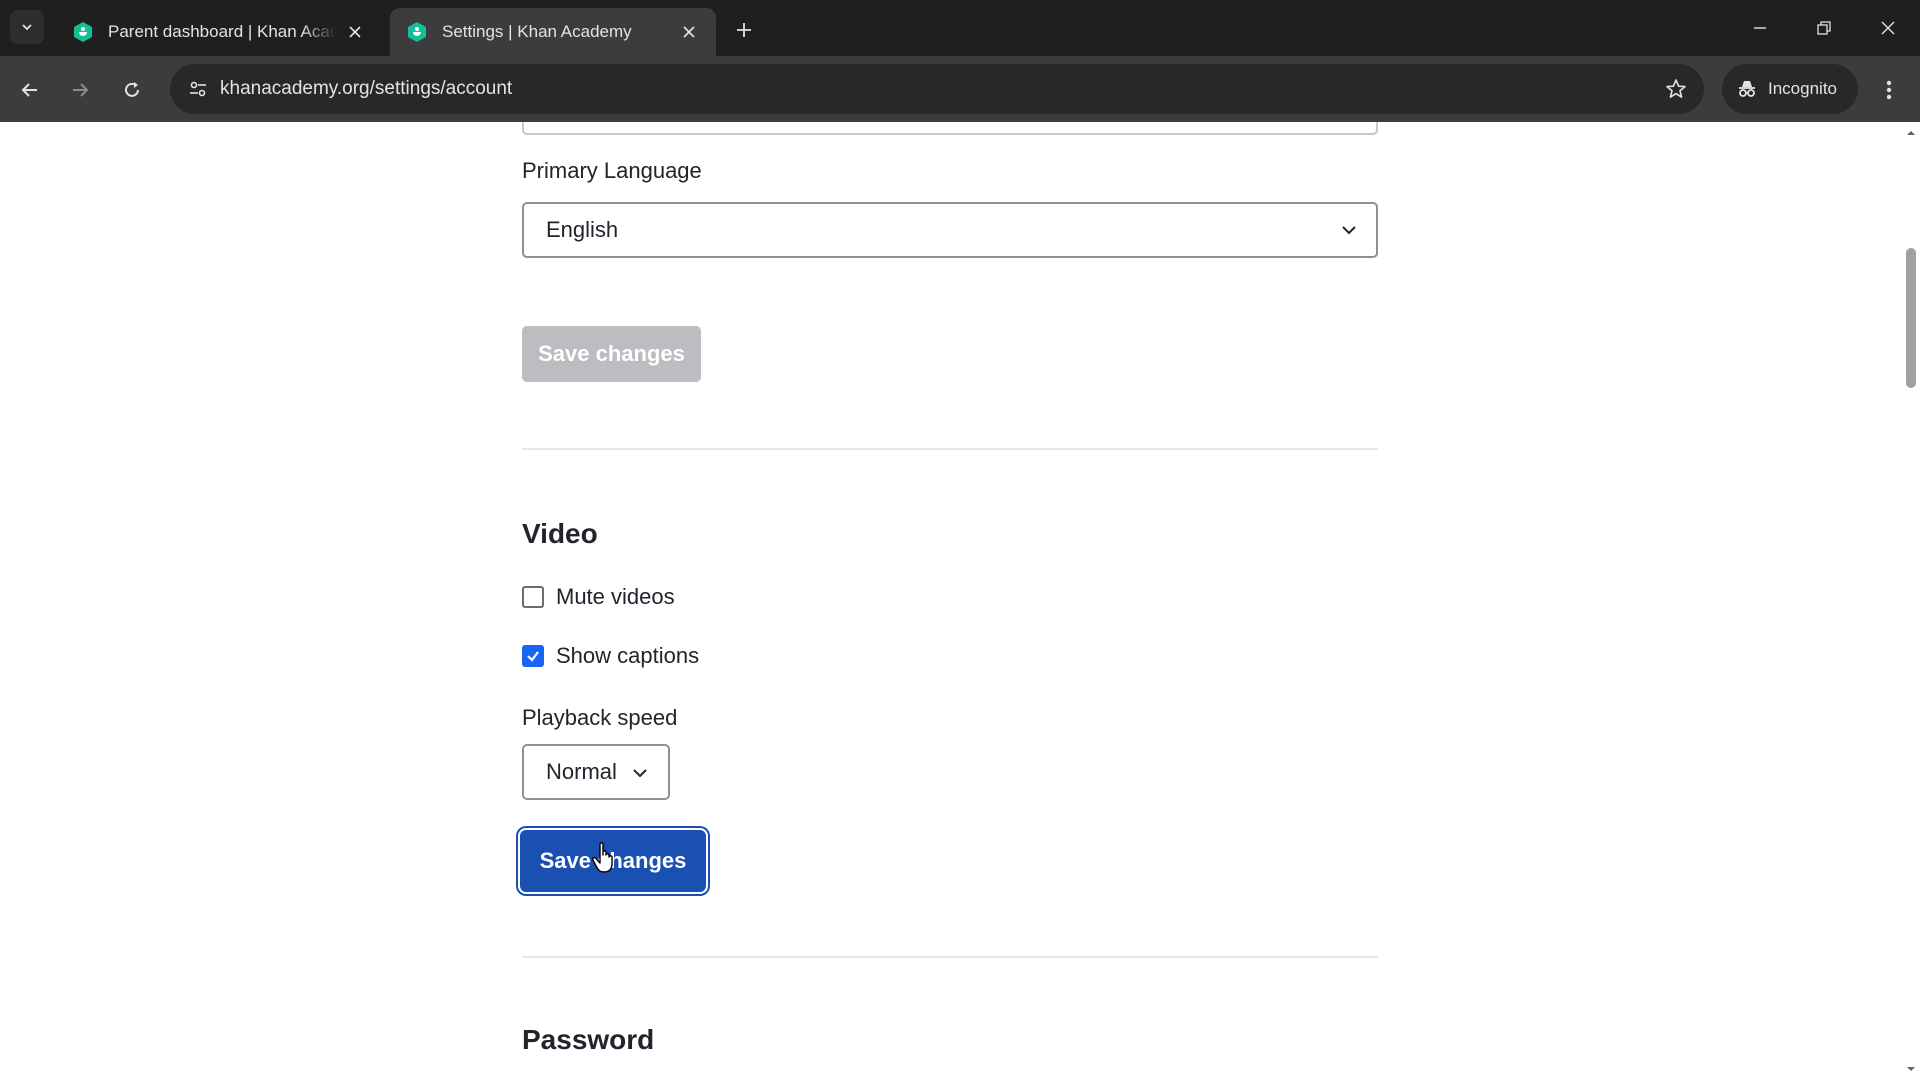  I want to click on arrow-left-icon, so click(29, 90).